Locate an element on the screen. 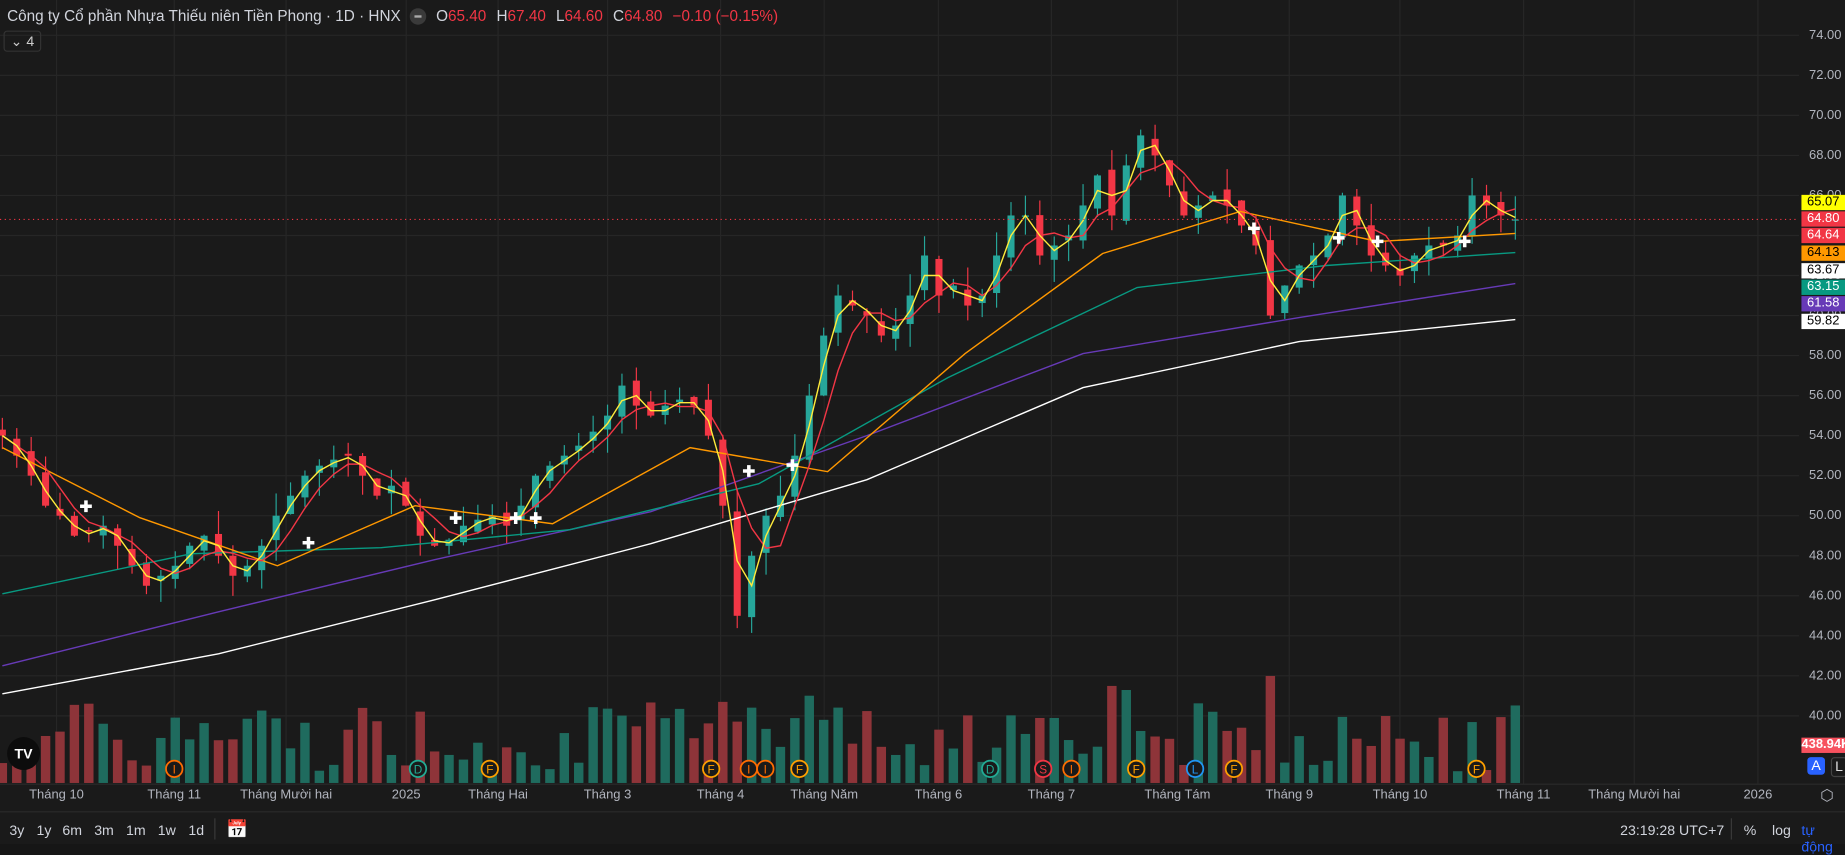 This screenshot has height=855, width=1845. event-letter: I is located at coordinates (748, 770).